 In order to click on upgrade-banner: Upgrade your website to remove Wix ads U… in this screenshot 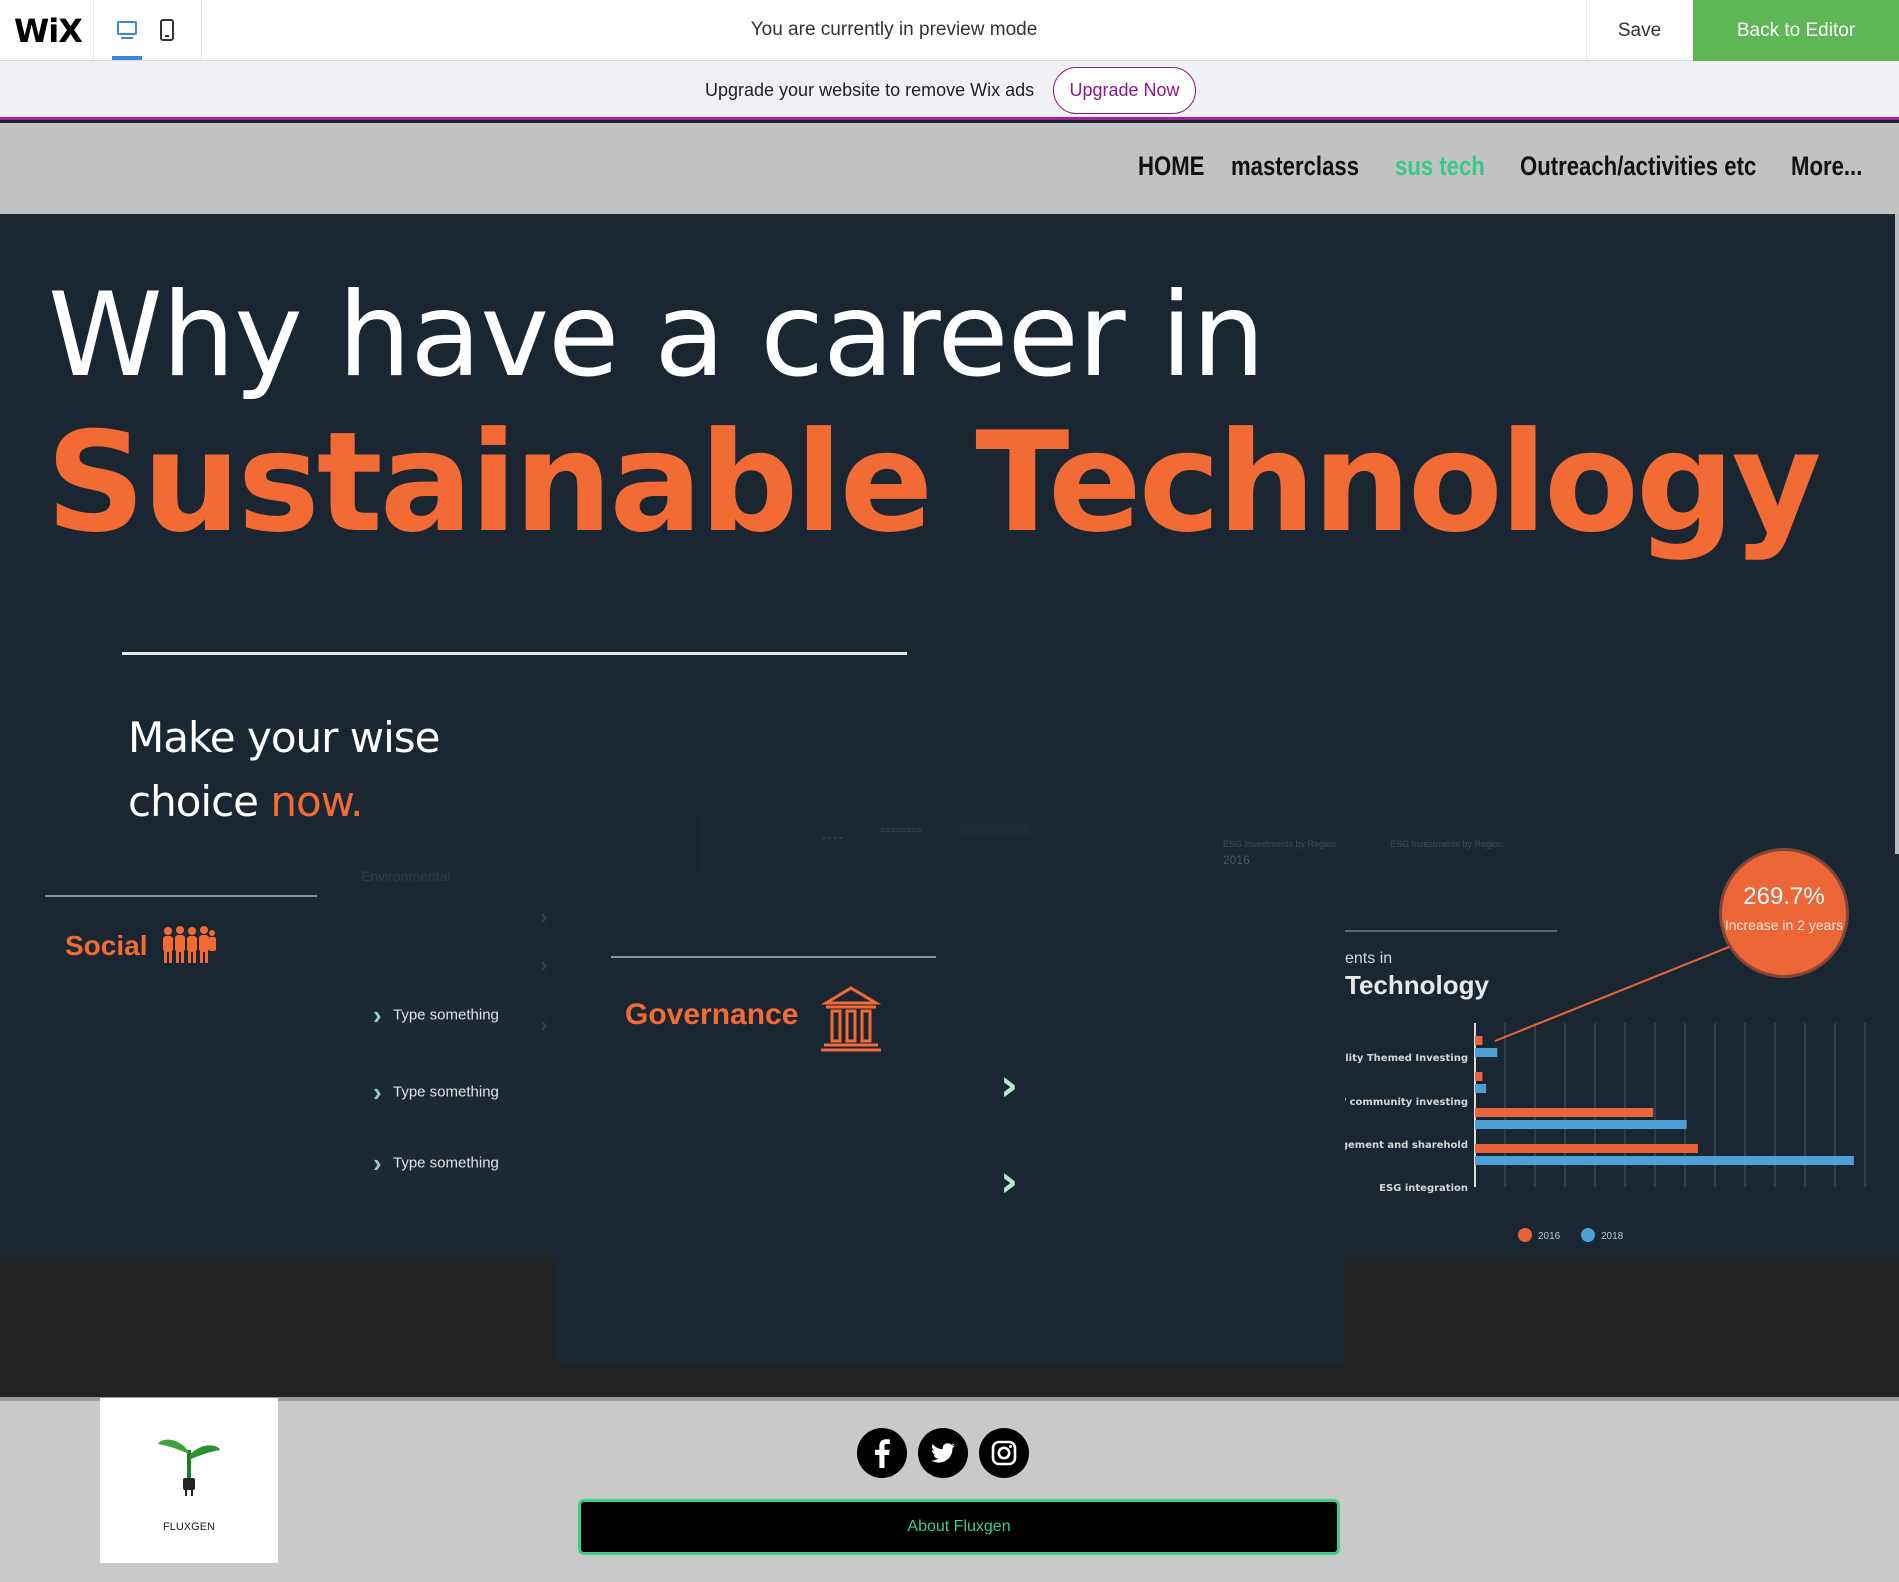, I will do `click(949, 90)`.